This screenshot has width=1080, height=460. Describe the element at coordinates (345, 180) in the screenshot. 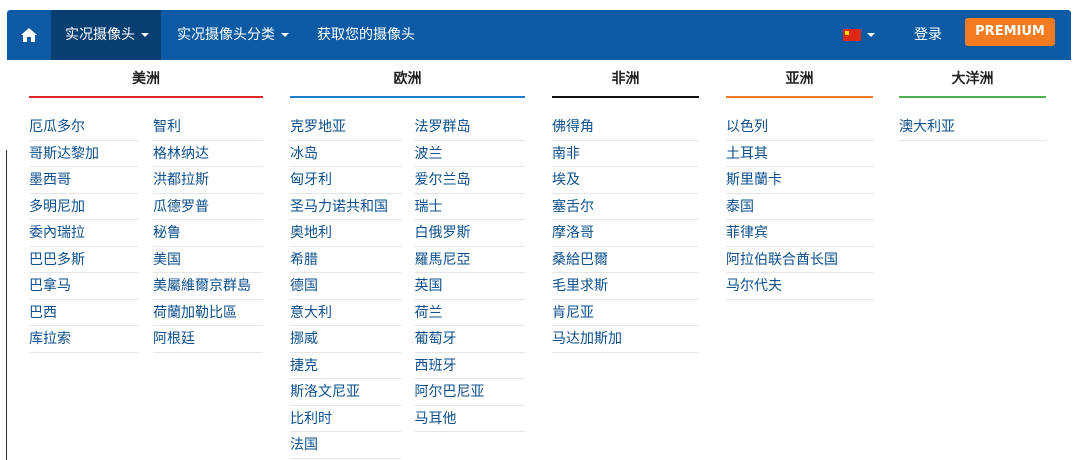

I see `country-link: 匈牙利` at that location.